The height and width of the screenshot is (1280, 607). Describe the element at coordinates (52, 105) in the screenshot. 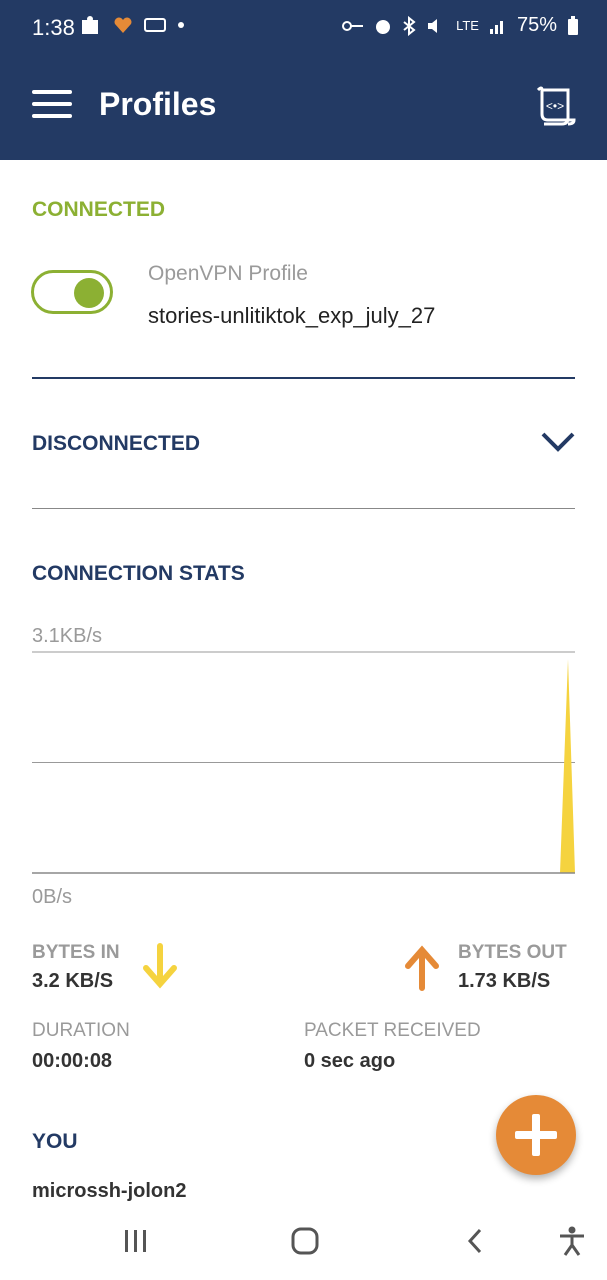

I see `menu-icon` at that location.